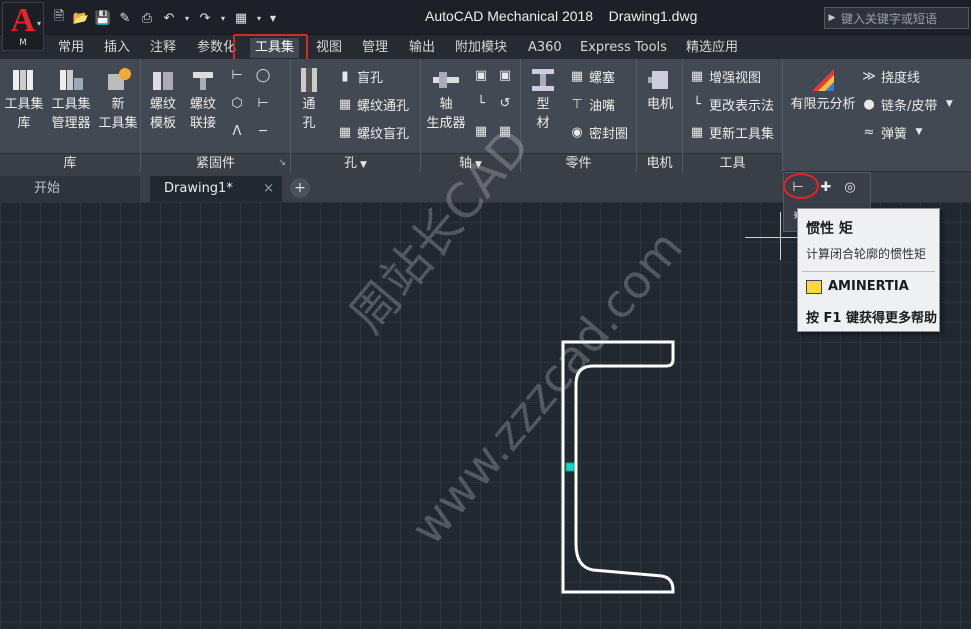 The image size is (971, 629). I want to click on new-toolset-button: 新 工具集, so click(118, 99).